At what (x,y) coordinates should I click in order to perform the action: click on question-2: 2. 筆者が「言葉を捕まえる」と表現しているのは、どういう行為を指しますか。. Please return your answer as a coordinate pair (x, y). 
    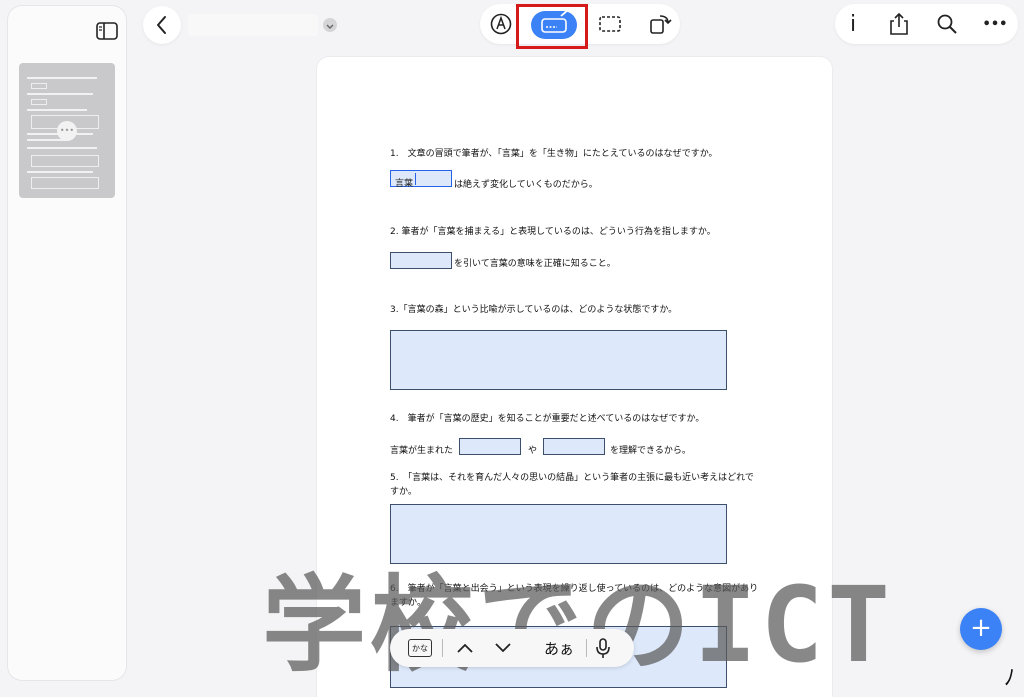
    Looking at the image, I should click on (553, 232).